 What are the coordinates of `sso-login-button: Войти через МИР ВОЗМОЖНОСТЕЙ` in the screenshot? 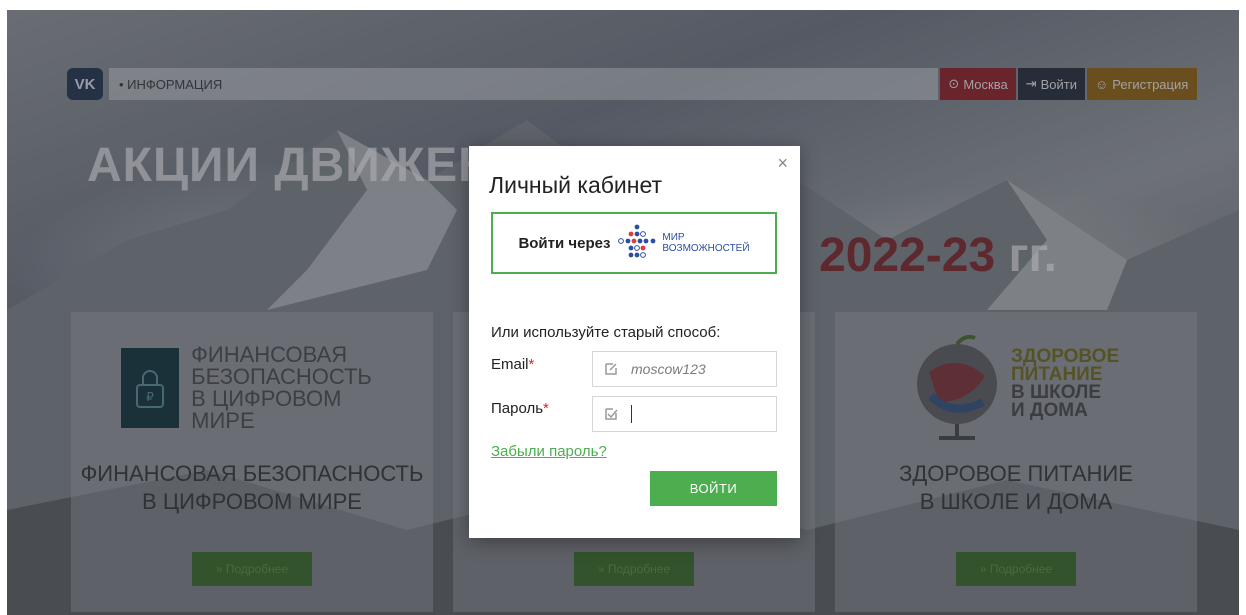 It's located at (634, 243).